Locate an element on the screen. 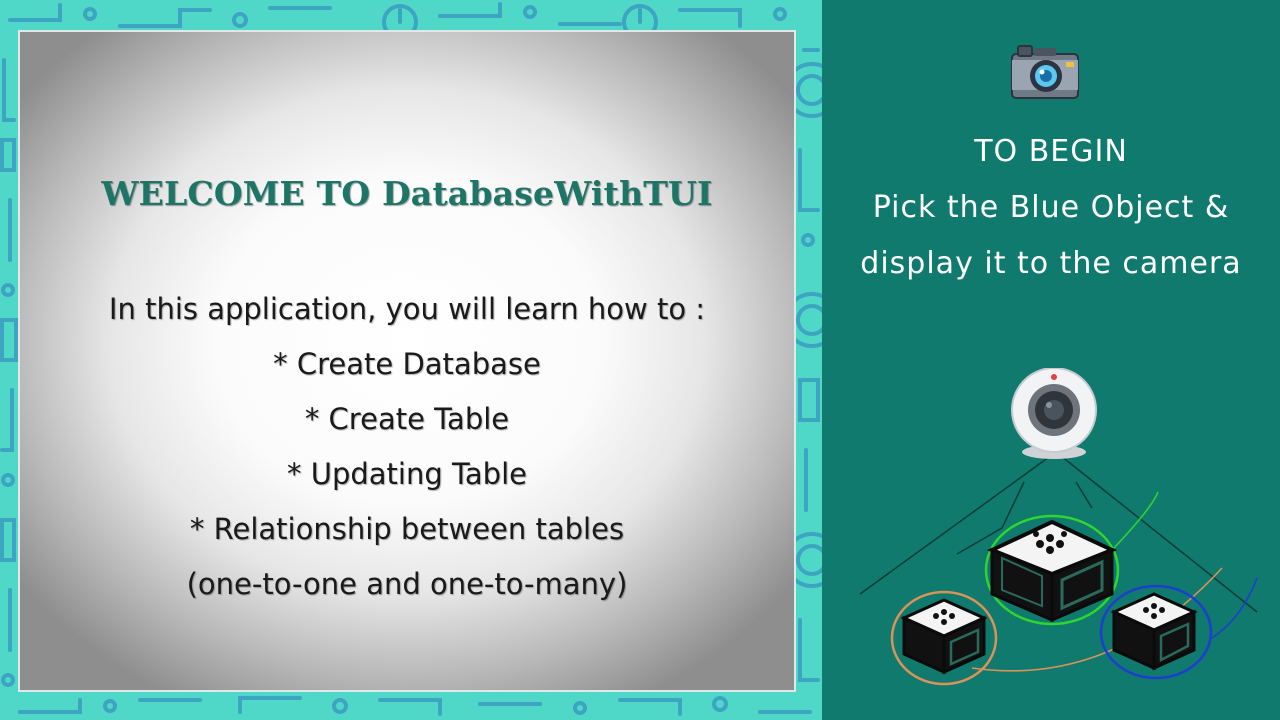  photo-camera-icon is located at coordinates (1045, 72).